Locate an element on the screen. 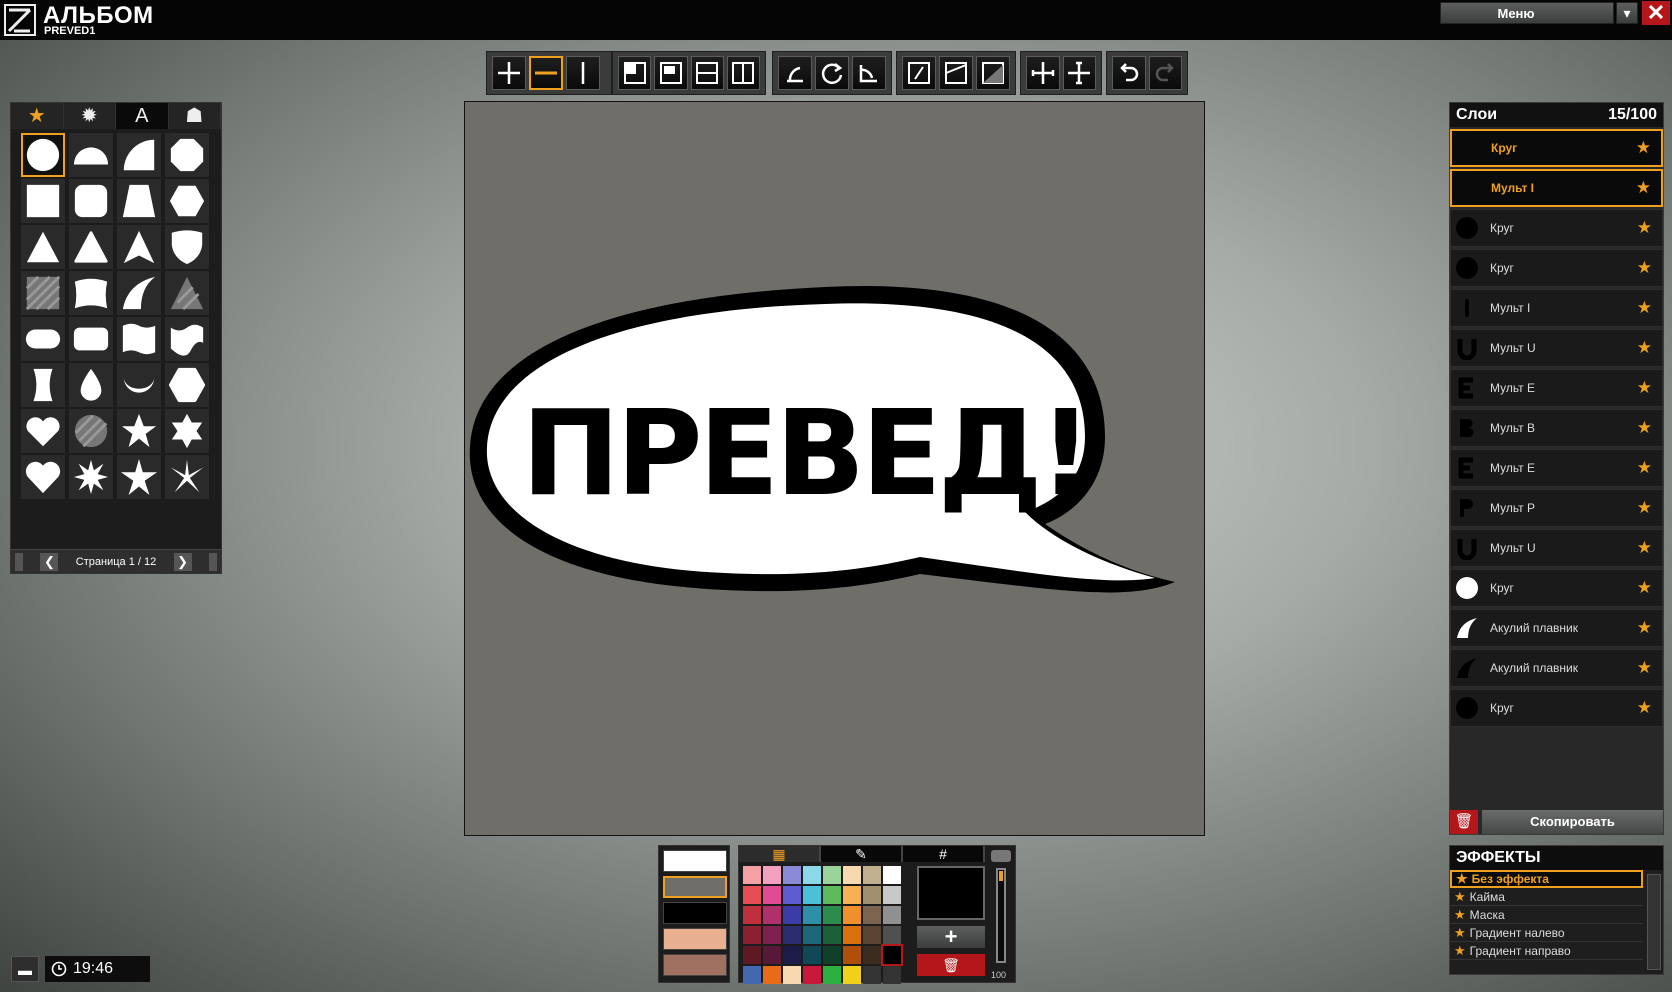 The image size is (1672, 992). shape-shield is located at coordinates (187, 247).